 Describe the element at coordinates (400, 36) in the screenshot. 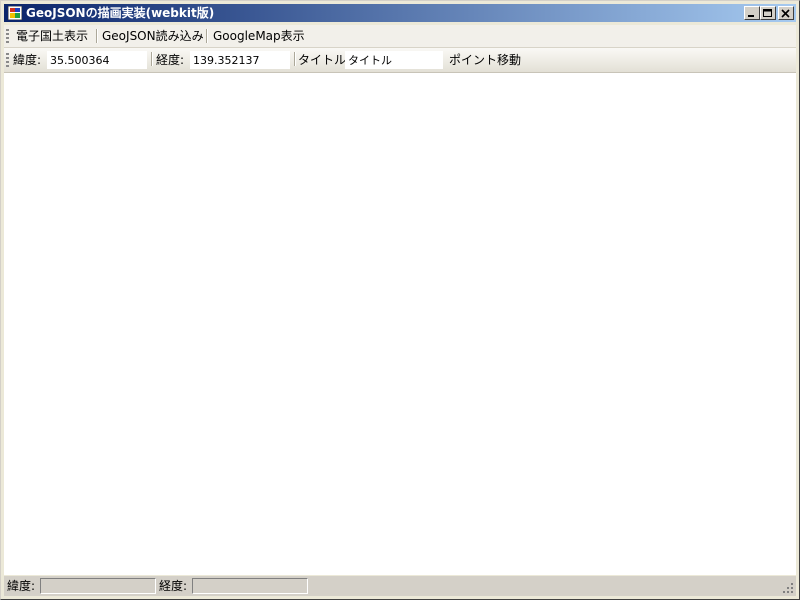

I see `menu-bar: 電子国土表示 GeoJSON読み込み GoogleMap表示` at that location.